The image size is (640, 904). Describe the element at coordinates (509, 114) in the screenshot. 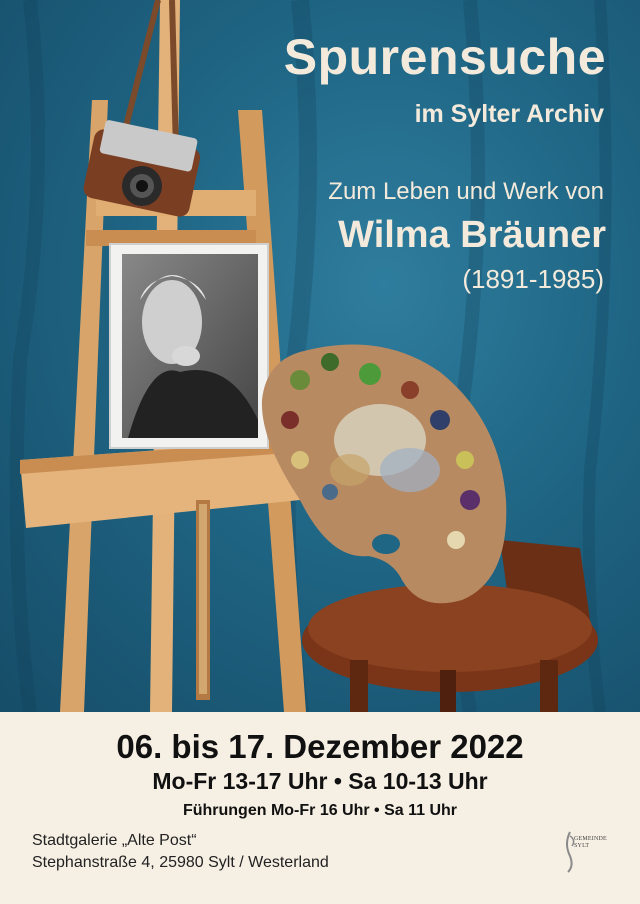

I see `poster-subtitle: im Sylter Archiv` at that location.